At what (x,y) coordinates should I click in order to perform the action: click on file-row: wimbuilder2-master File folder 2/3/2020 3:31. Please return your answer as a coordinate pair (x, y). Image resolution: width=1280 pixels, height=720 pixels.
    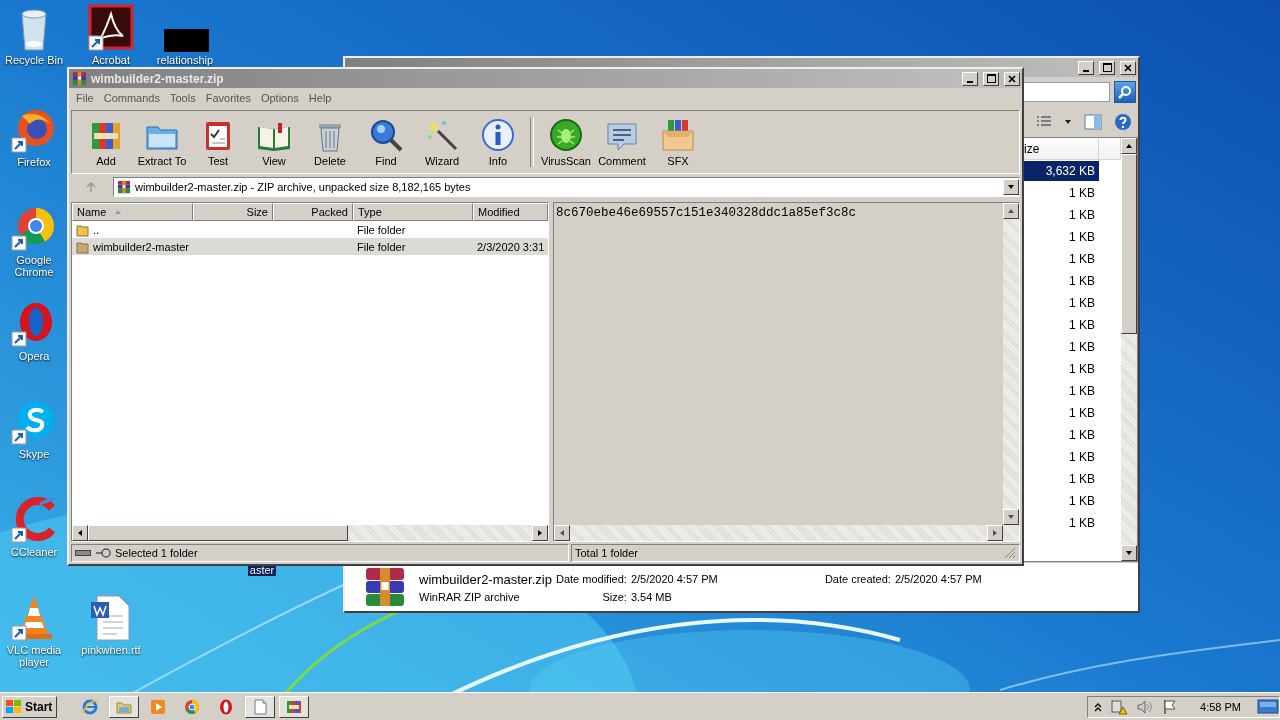
    Looking at the image, I should click on (310, 246).